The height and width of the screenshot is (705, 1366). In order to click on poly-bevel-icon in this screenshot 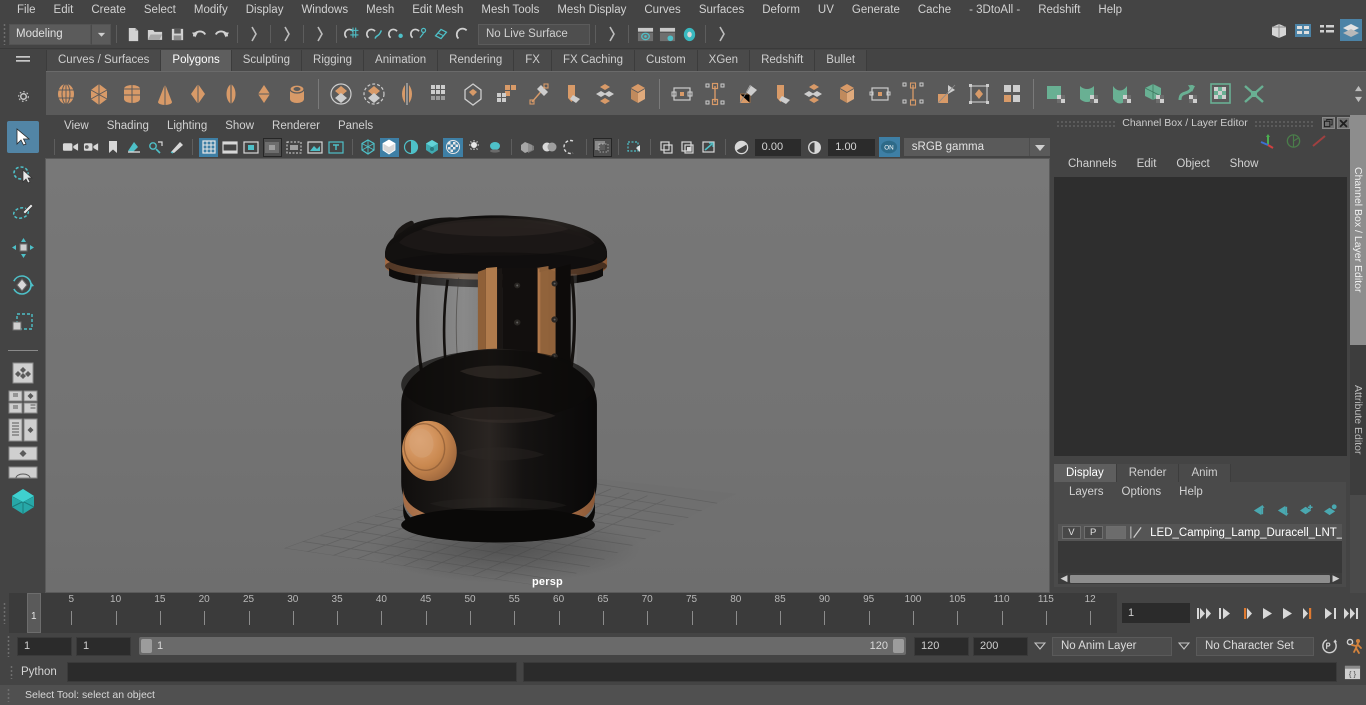, I will do `click(472, 94)`.